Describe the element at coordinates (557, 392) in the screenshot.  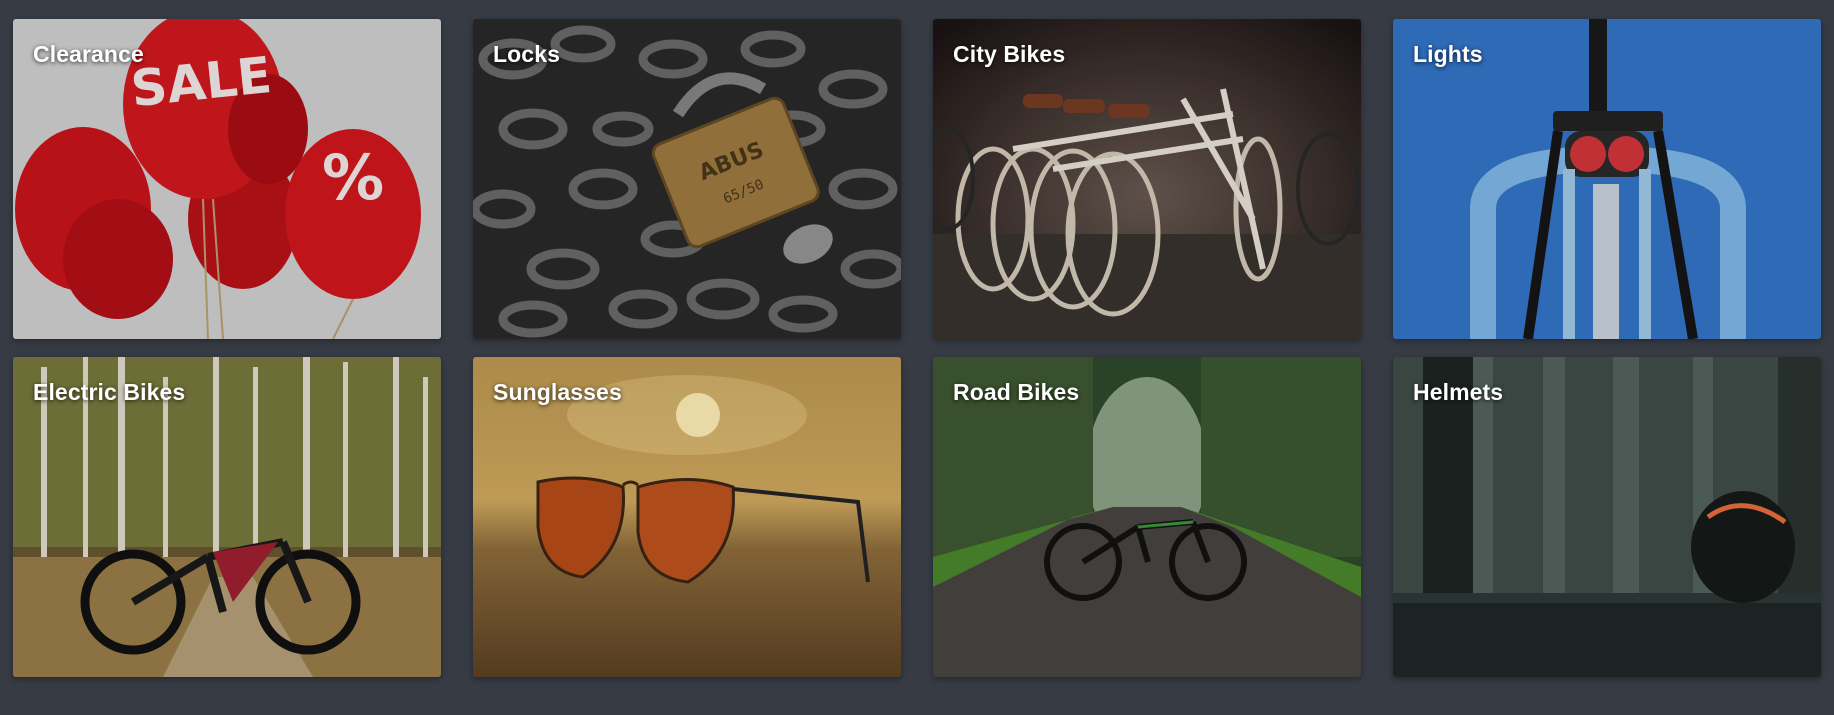
I see `category-label: Sunglasses` at that location.